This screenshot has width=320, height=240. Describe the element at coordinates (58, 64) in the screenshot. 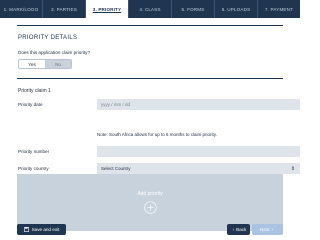

I see `toggle-no-button: No` at that location.